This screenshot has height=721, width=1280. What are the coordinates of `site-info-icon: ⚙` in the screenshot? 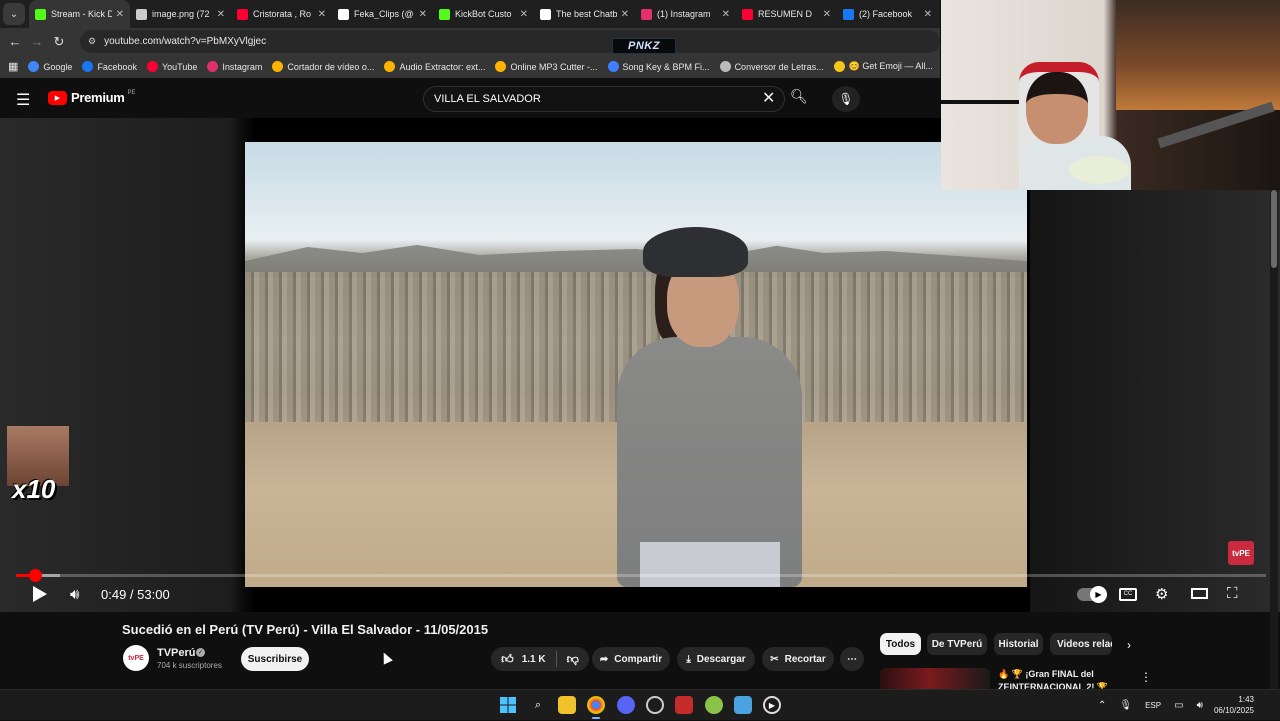 It's located at (92, 41).